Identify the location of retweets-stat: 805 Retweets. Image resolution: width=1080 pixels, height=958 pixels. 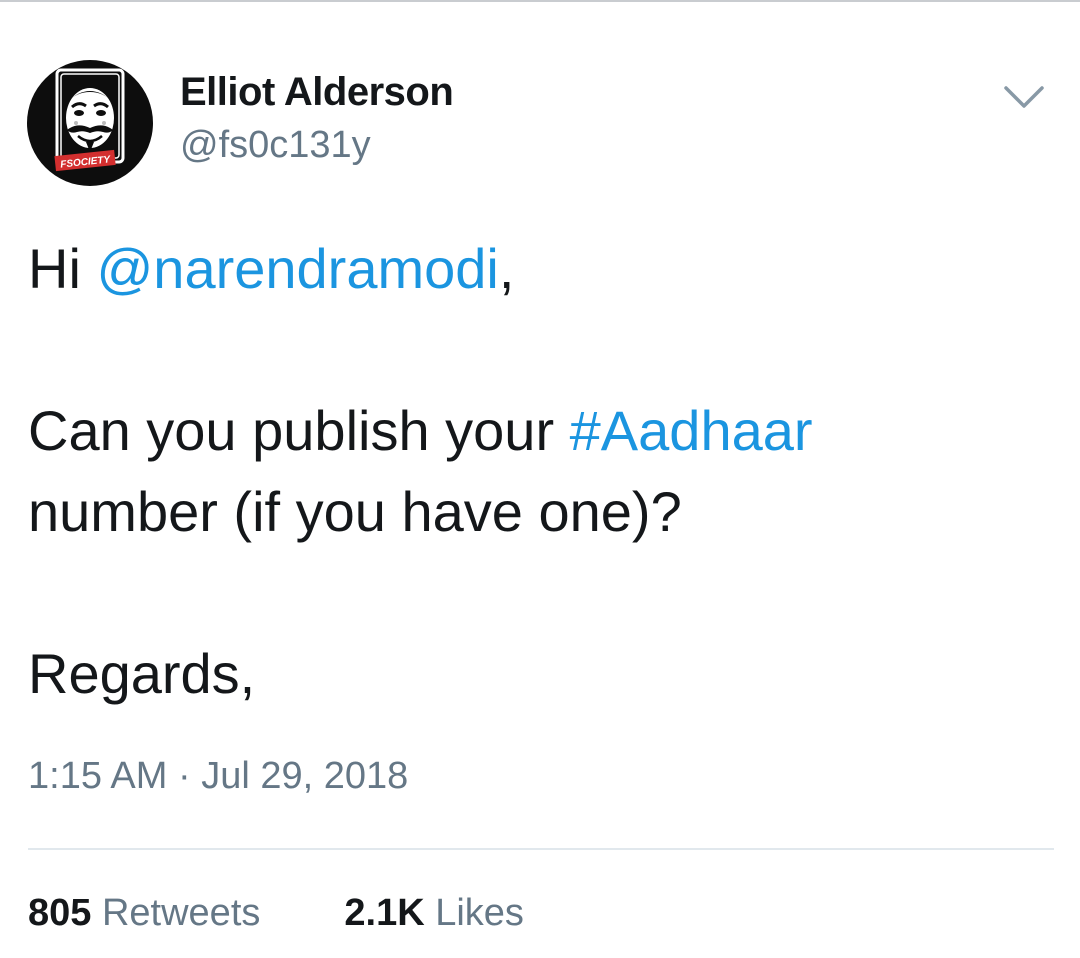
(144, 913).